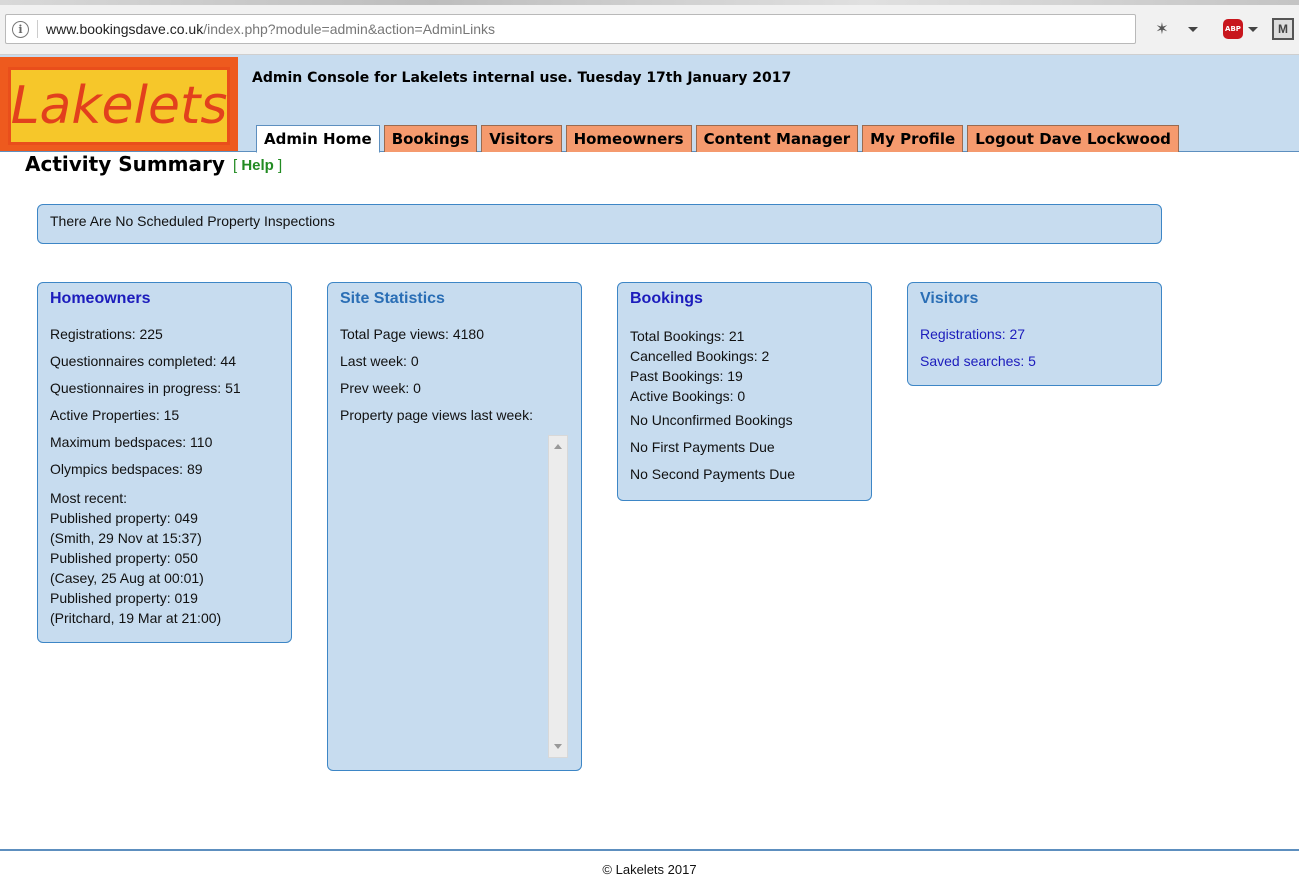 The width and height of the screenshot is (1299, 882). Describe the element at coordinates (131, 442) in the screenshot. I see `maximum-bedspaces: Maximum bedspaces: 110` at that location.